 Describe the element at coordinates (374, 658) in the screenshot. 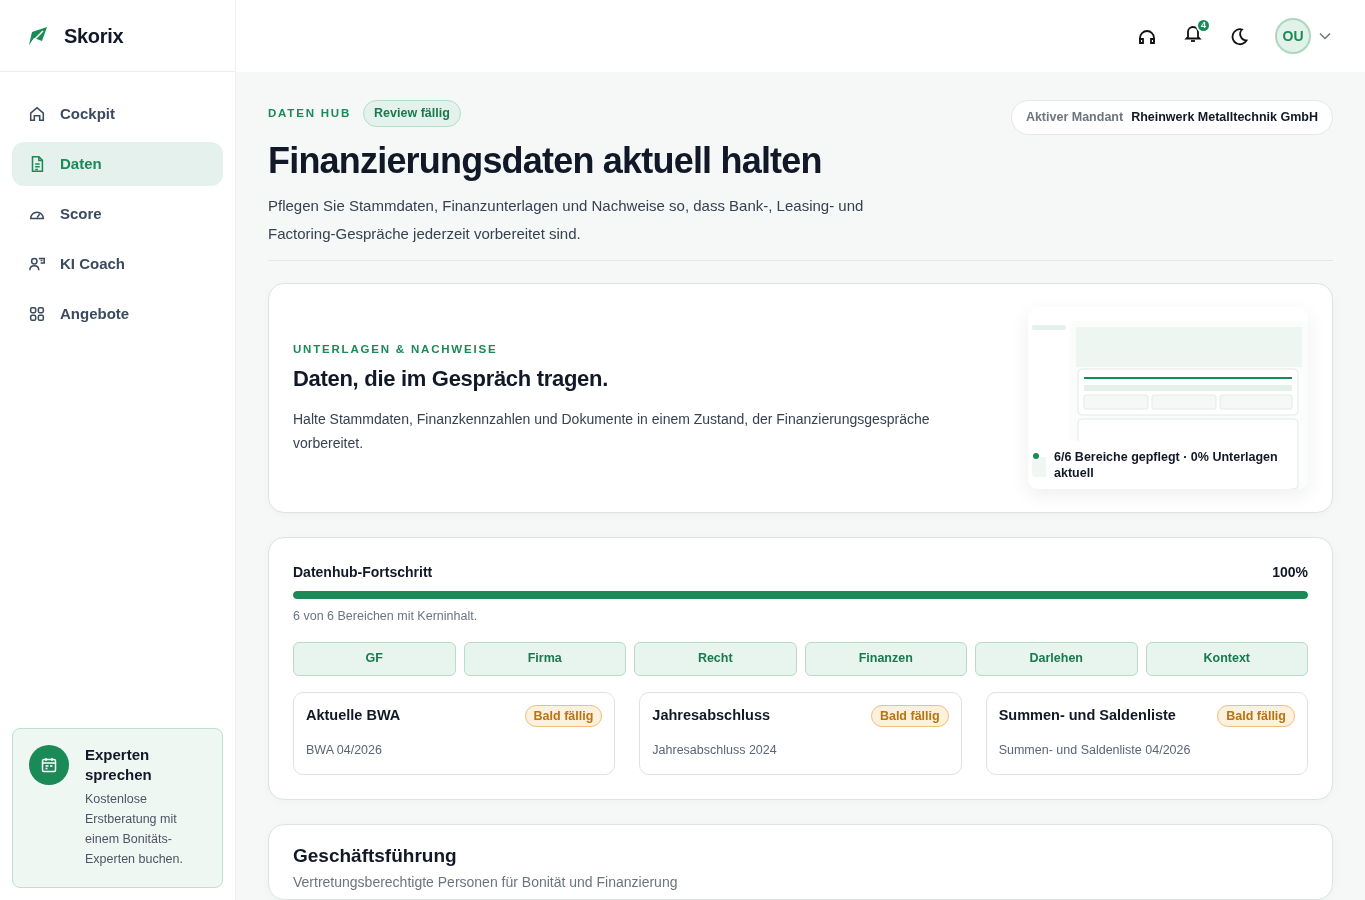

I see `section-tab: GF` at that location.